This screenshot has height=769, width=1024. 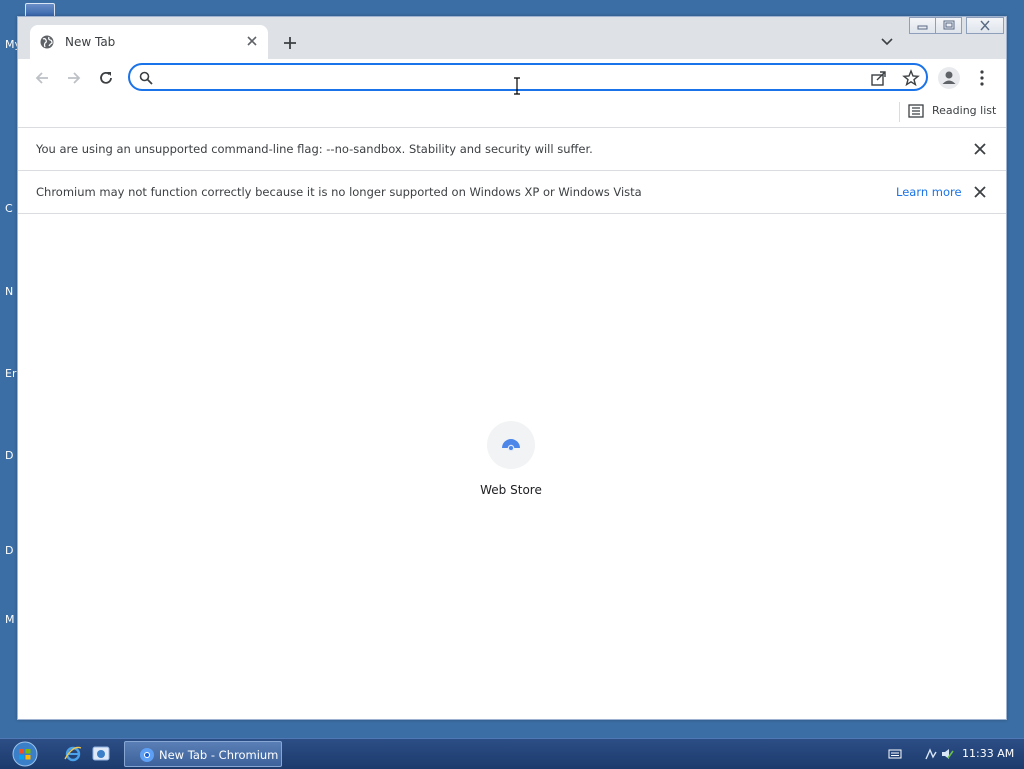 What do you see at coordinates (528, 77) in the screenshot?
I see `address-bar` at bounding box center [528, 77].